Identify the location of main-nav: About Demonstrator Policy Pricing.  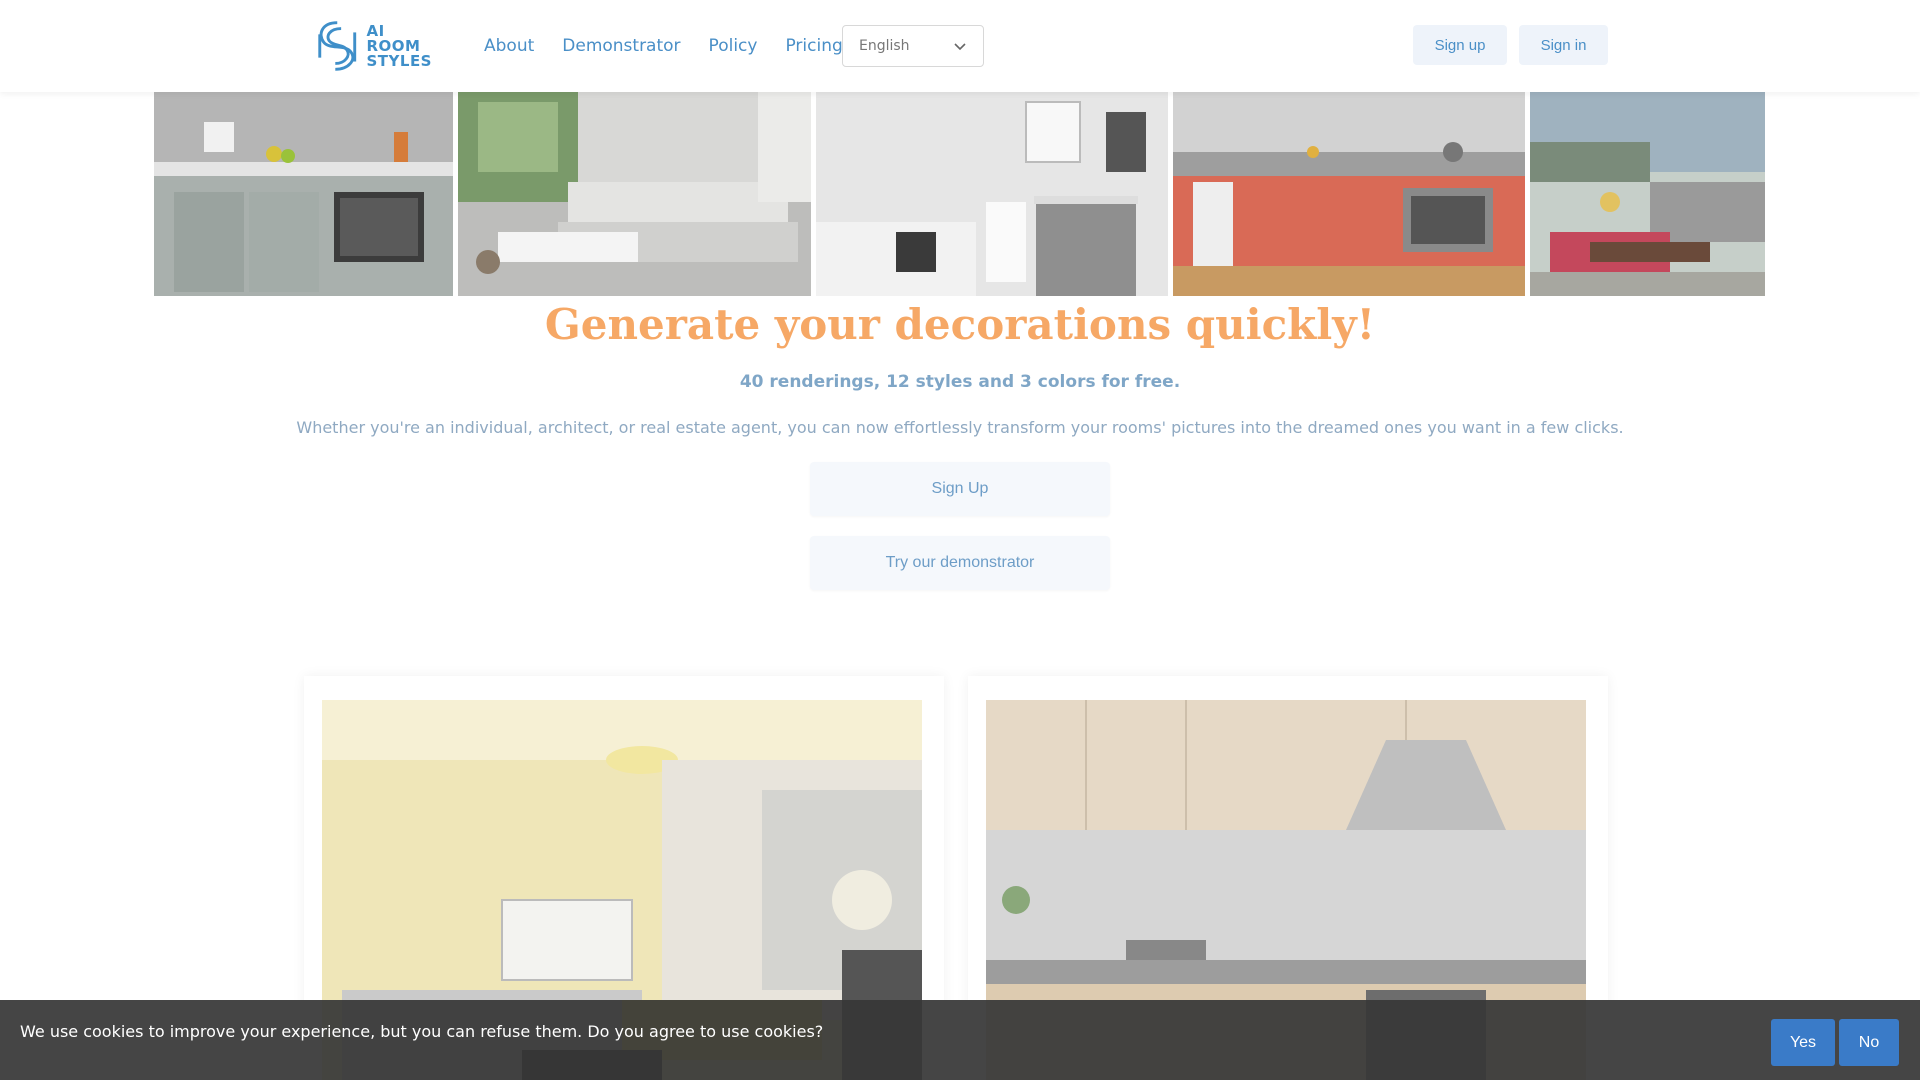
(663, 46).